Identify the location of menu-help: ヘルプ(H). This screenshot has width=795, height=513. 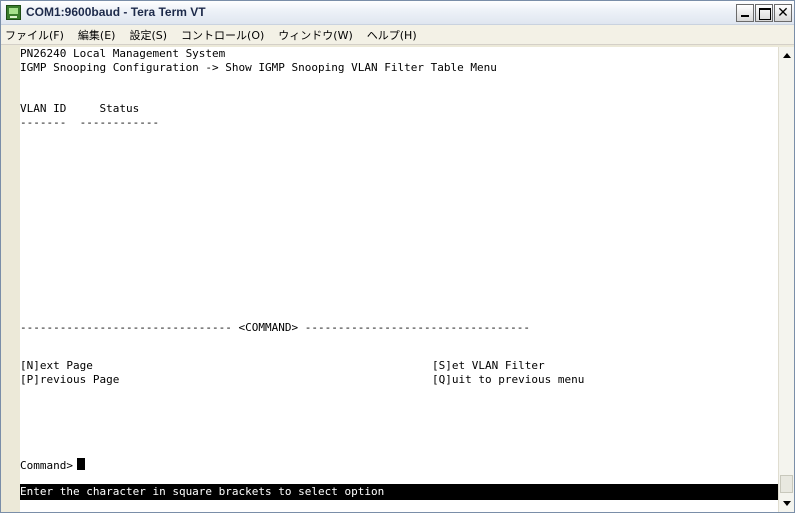
(392, 35).